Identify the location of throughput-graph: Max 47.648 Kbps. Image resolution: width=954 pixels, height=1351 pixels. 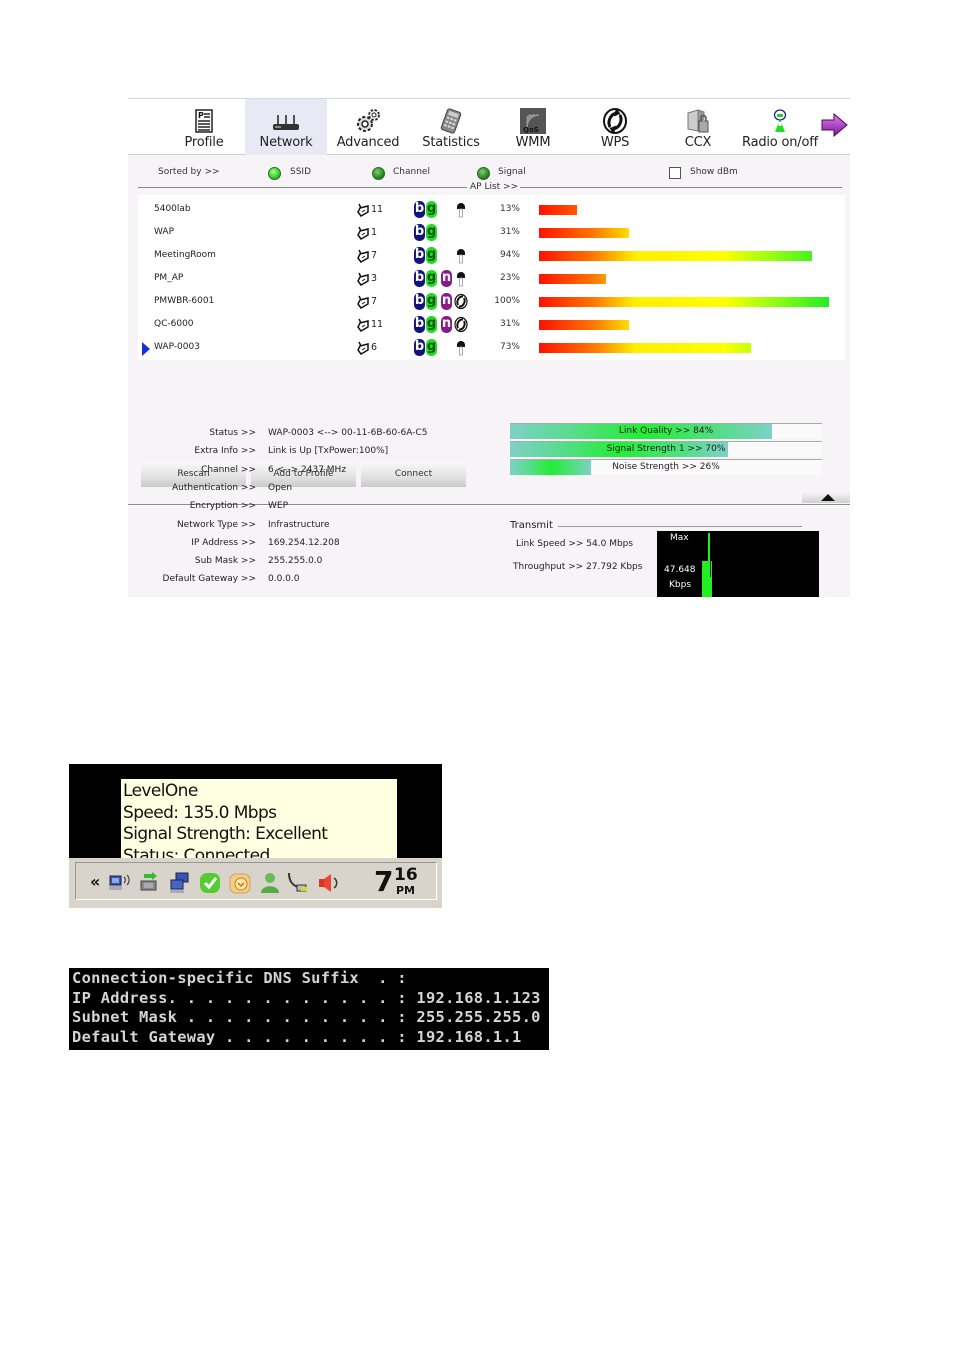
(738, 564).